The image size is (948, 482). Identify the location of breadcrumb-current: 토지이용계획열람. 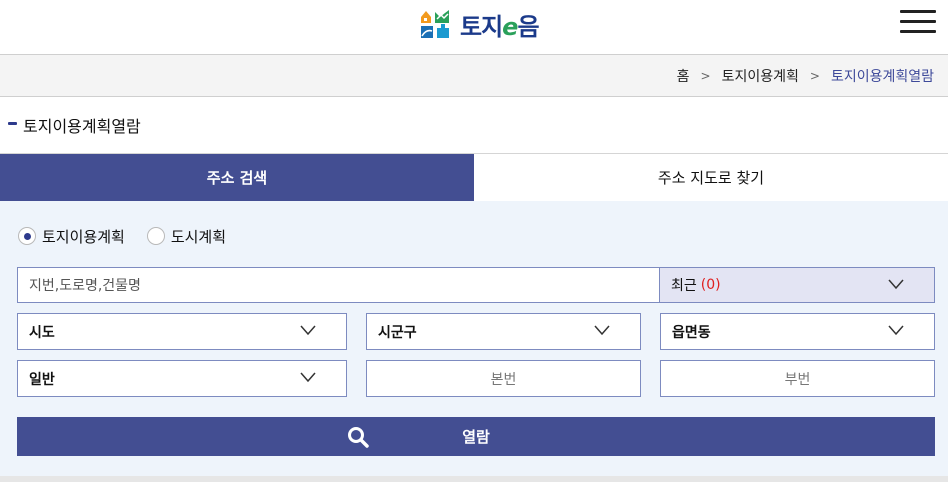
(882, 77).